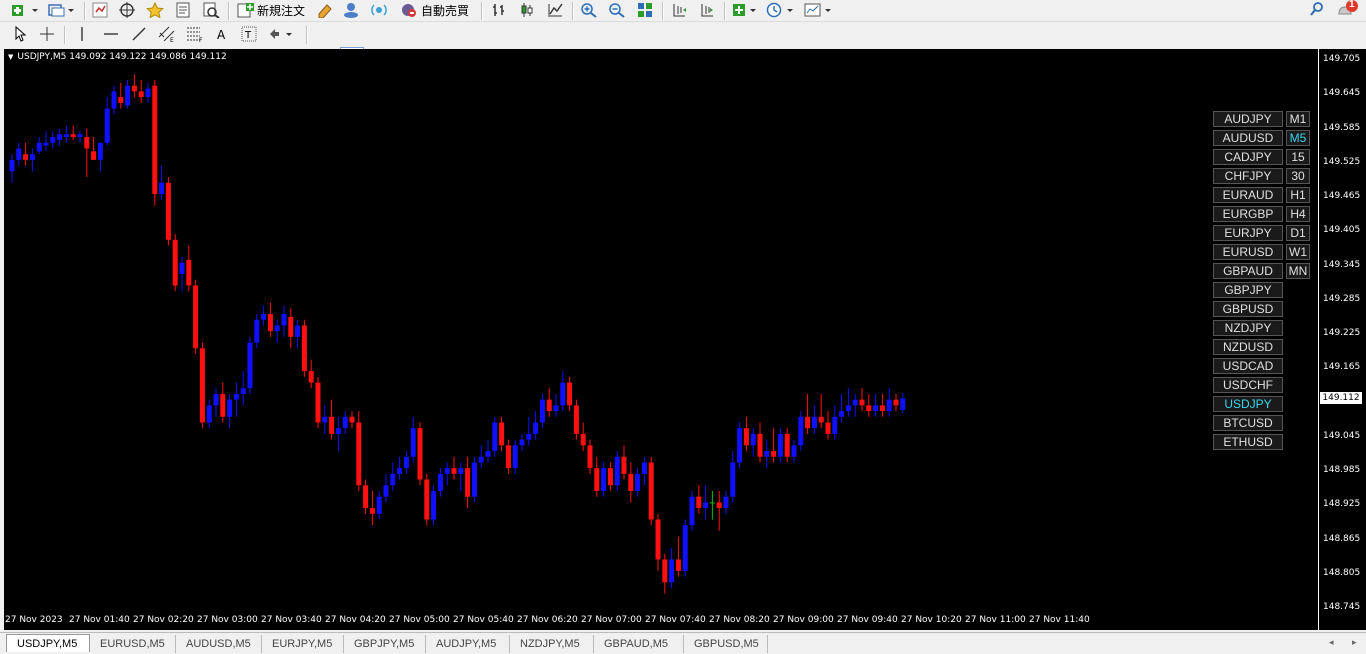 This screenshot has height=654, width=1366. I want to click on auto-trading-label: 自動売買, so click(445, 10).